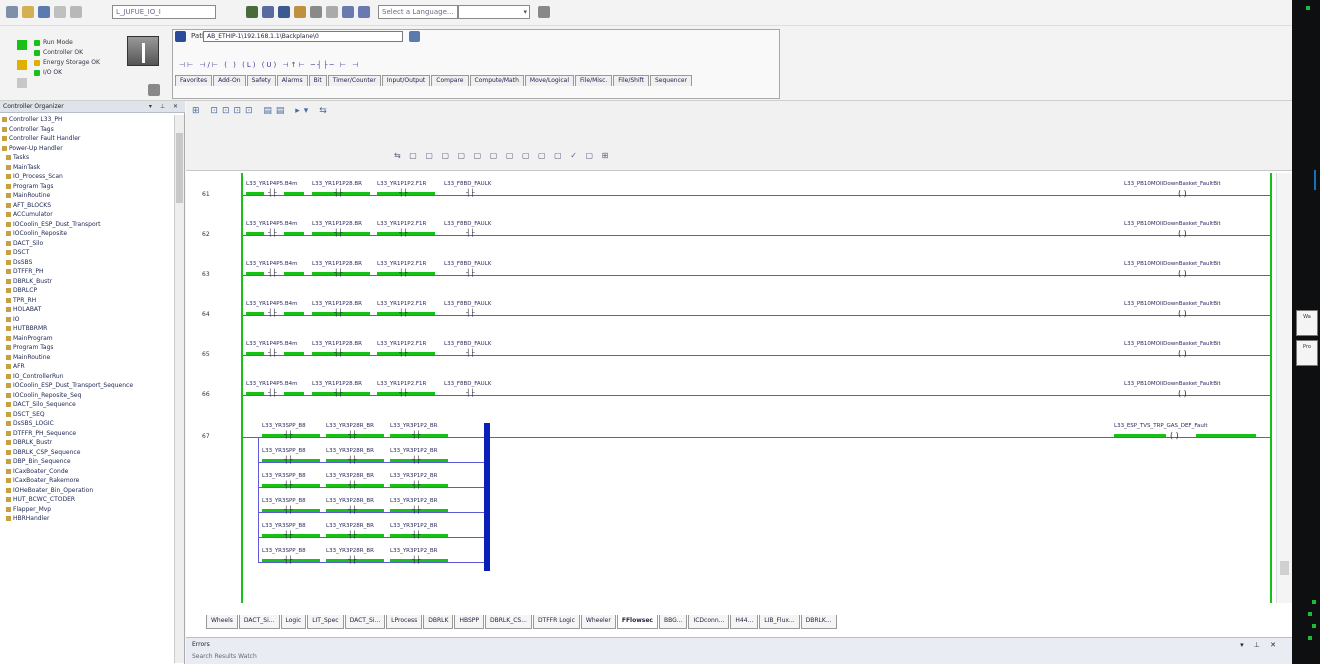 The width and height of the screenshot is (1320, 664). What do you see at coordinates (87, 434) in the screenshot?
I see `organizer-tree-item: DTFFR_PH_Sequence` at bounding box center [87, 434].